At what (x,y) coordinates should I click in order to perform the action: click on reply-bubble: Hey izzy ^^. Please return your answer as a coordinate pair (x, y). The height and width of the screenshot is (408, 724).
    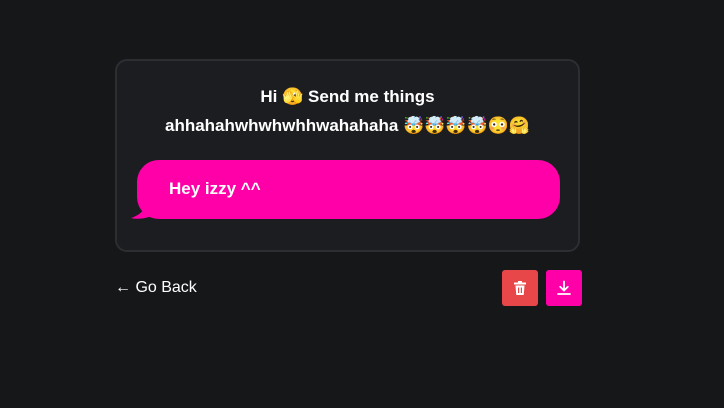
    Looking at the image, I should click on (344, 191).